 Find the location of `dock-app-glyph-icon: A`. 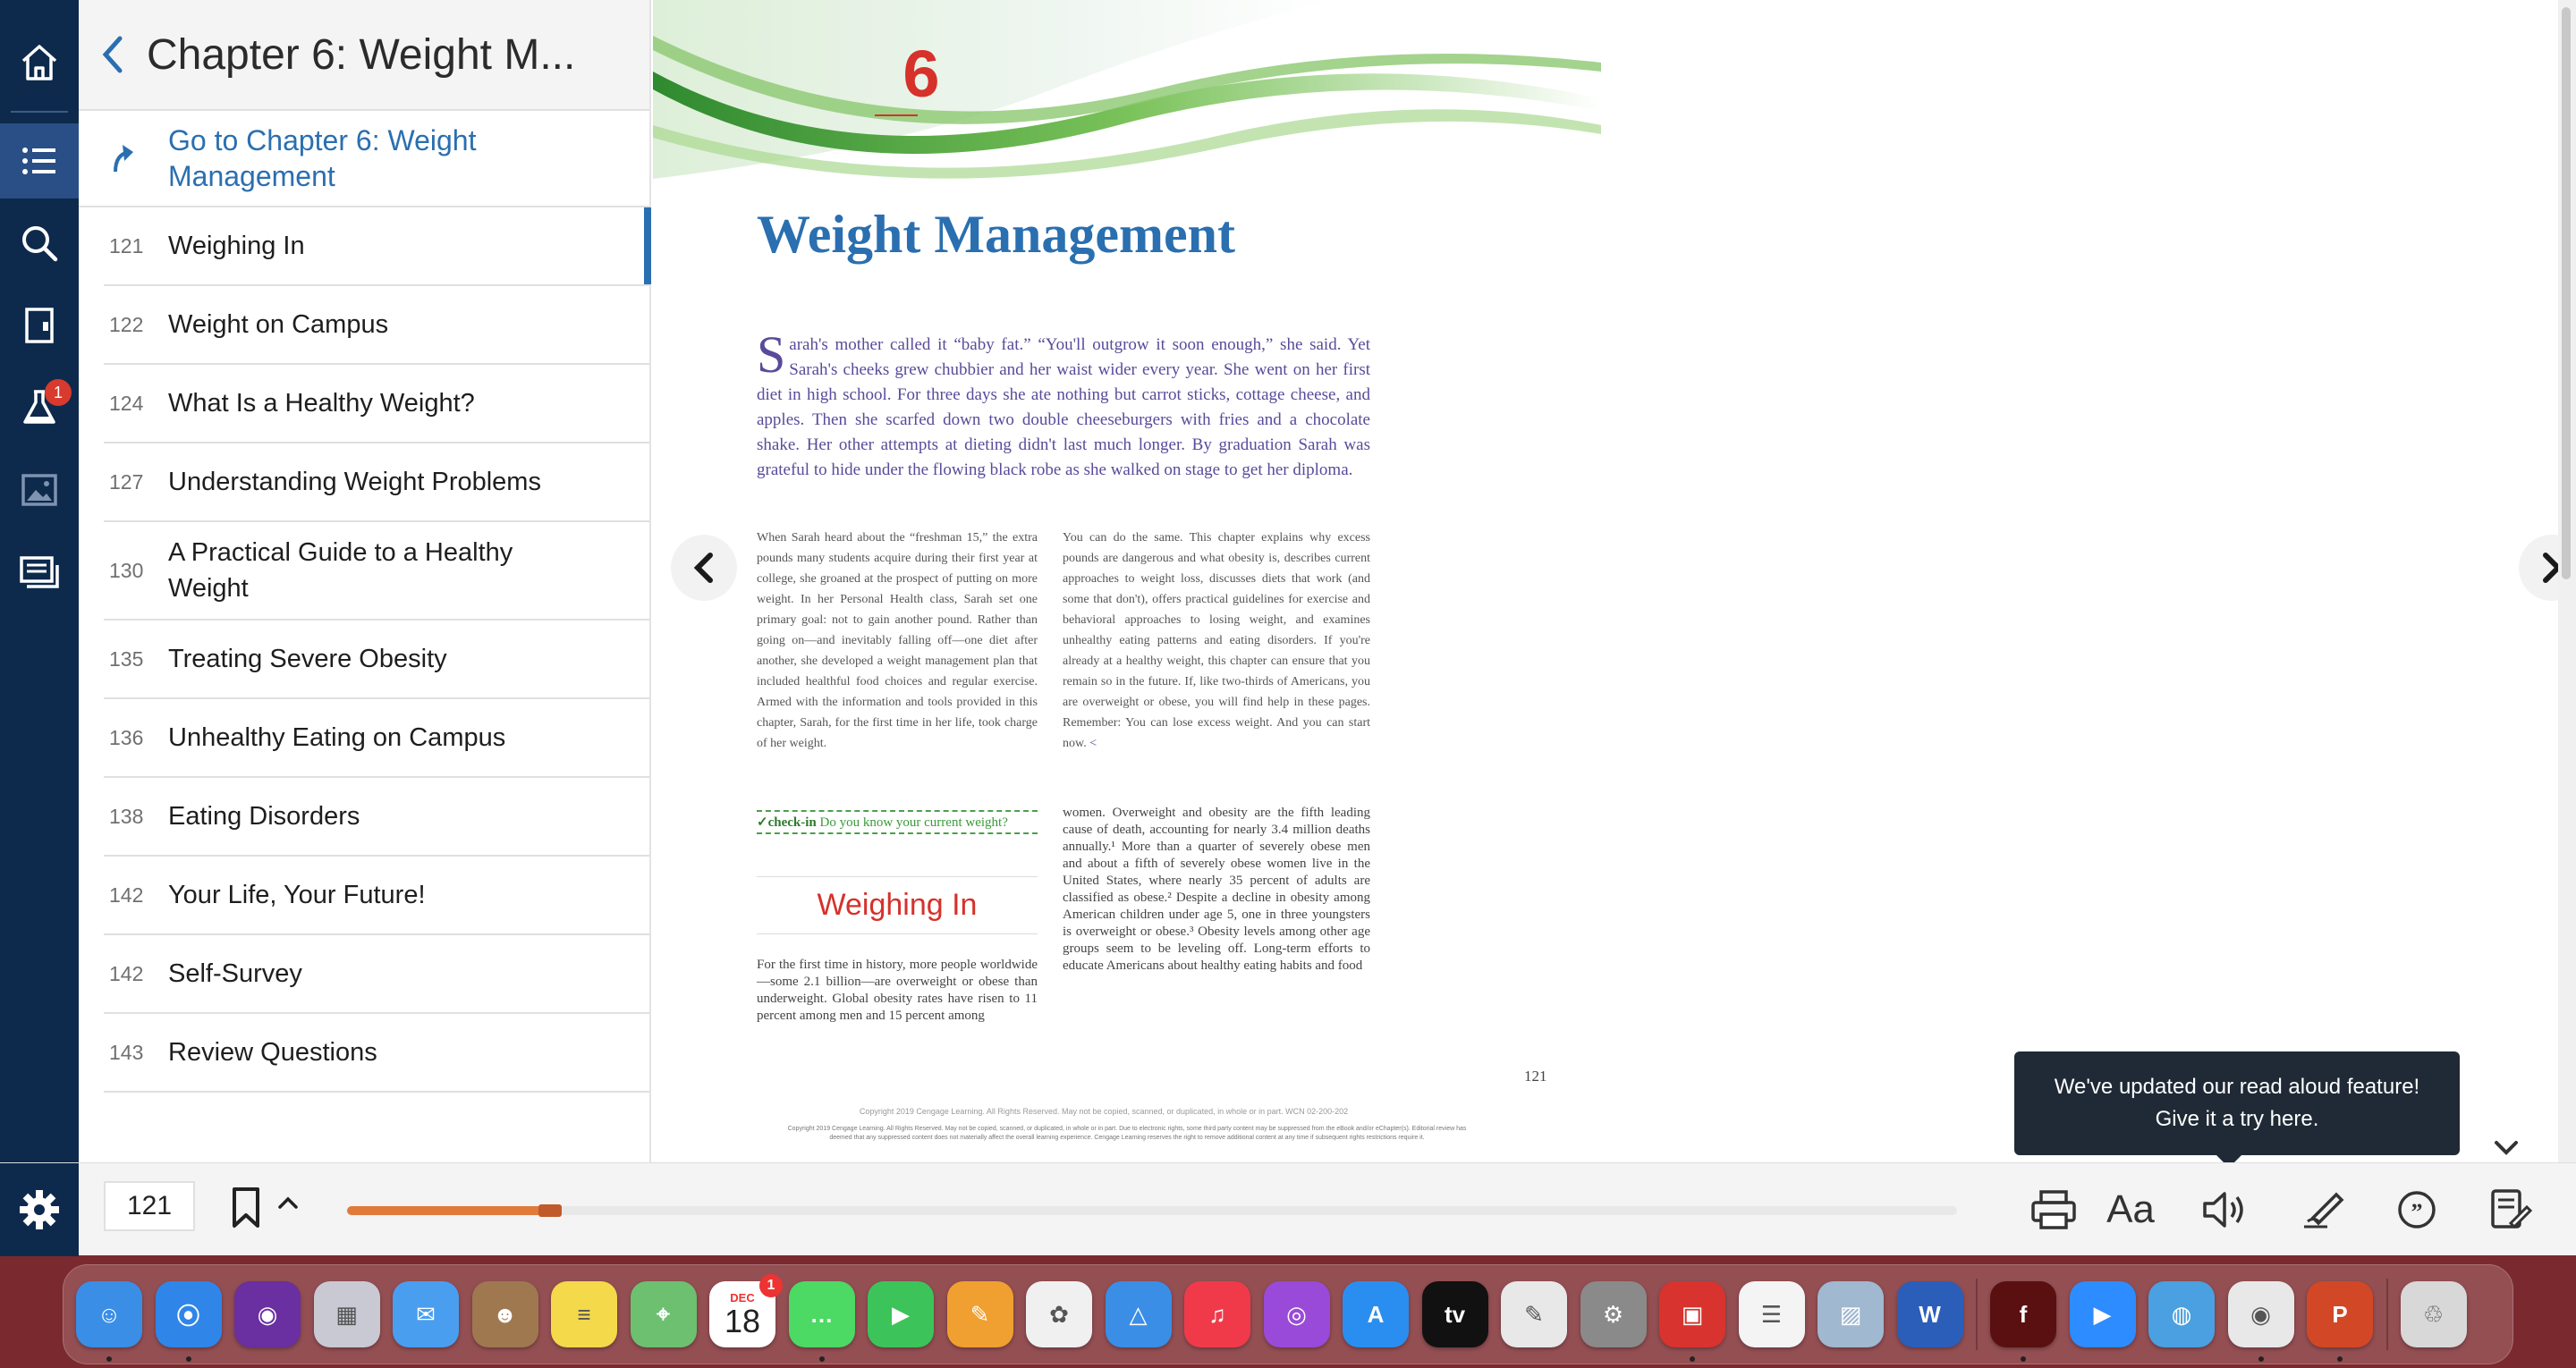

dock-app-glyph-icon: A is located at coordinates (1376, 1314).